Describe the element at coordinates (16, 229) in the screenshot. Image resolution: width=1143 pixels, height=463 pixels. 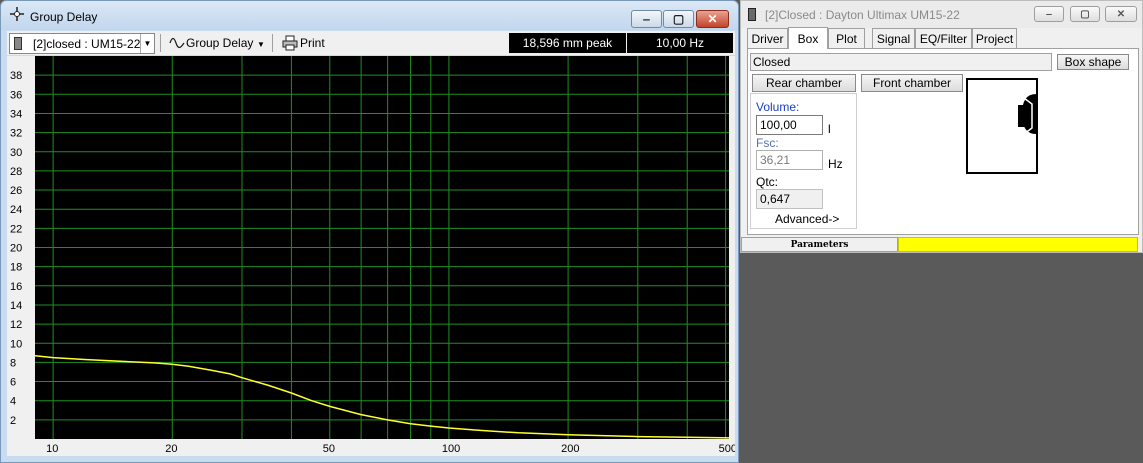
I see `y-tick-label: 22` at that location.